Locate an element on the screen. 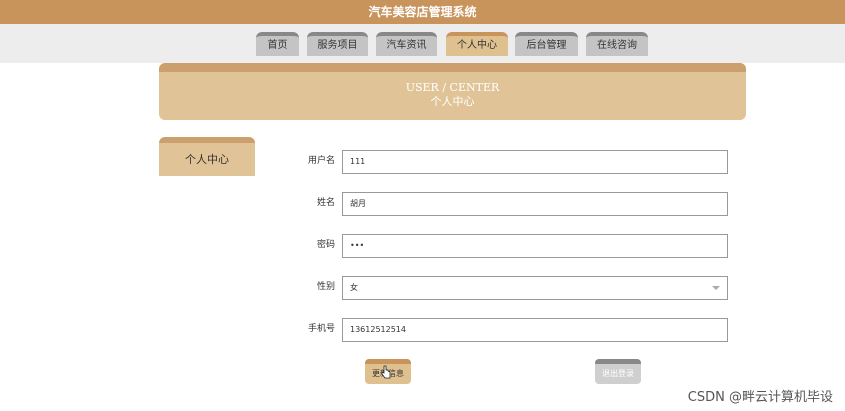  nav-bar: 首页 服务项目 汽车资讯 个人中心 后台管理 在线咨询 is located at coordinates (422, 43).